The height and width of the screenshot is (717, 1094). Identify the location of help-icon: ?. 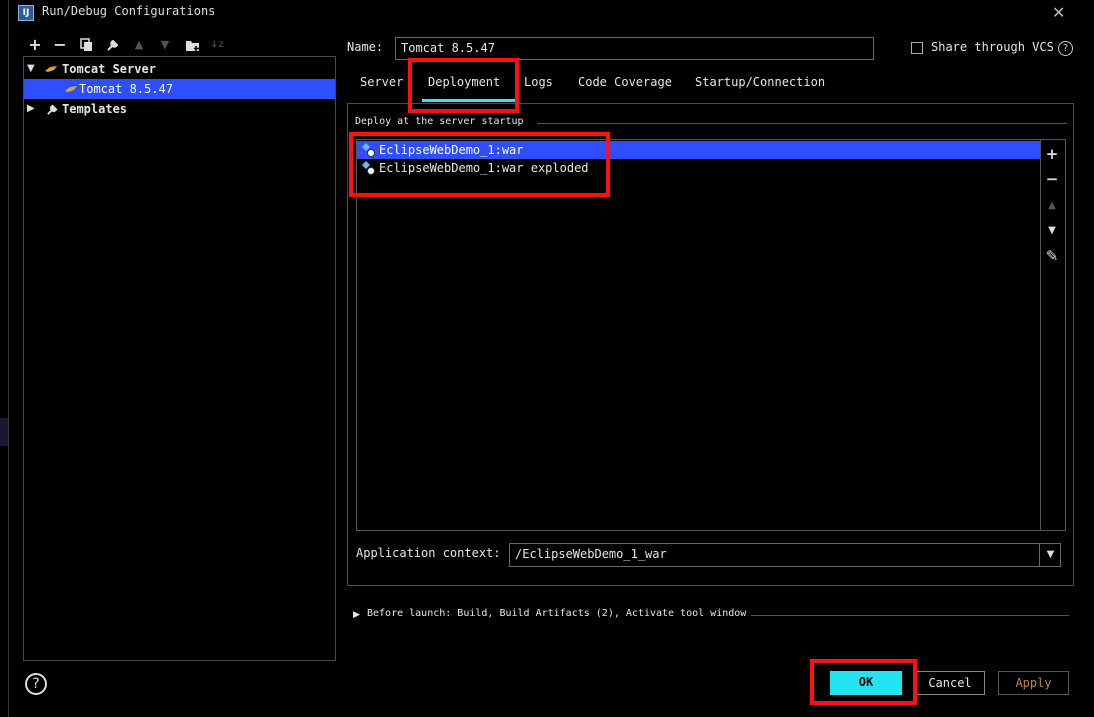
(1065, 48).